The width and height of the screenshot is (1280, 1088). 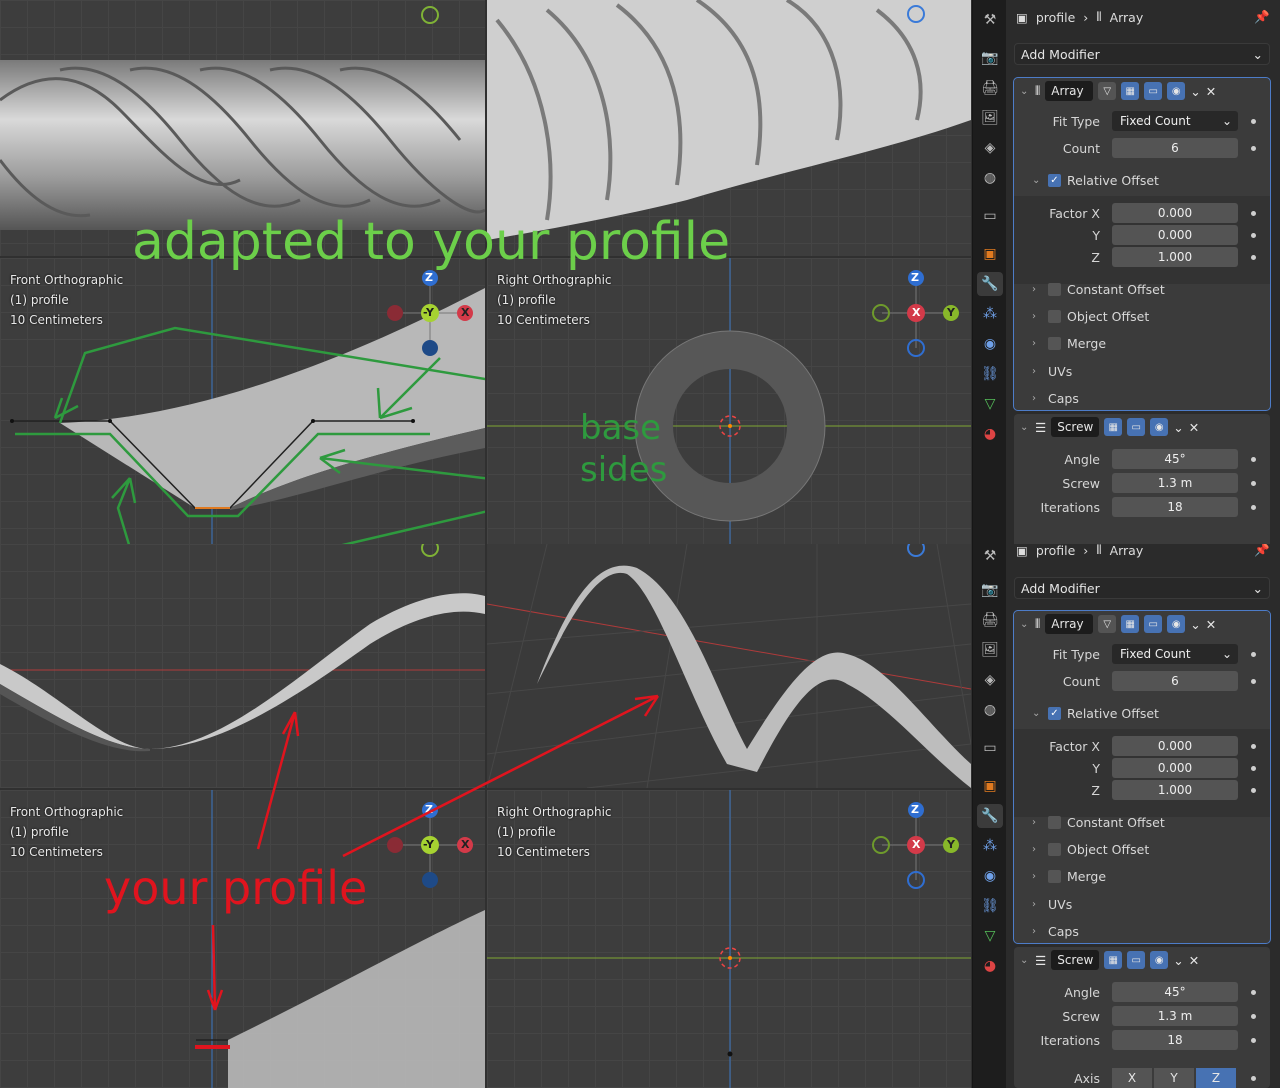 I want to click on axis-x-button: X, so click(x=1132, y=1078).